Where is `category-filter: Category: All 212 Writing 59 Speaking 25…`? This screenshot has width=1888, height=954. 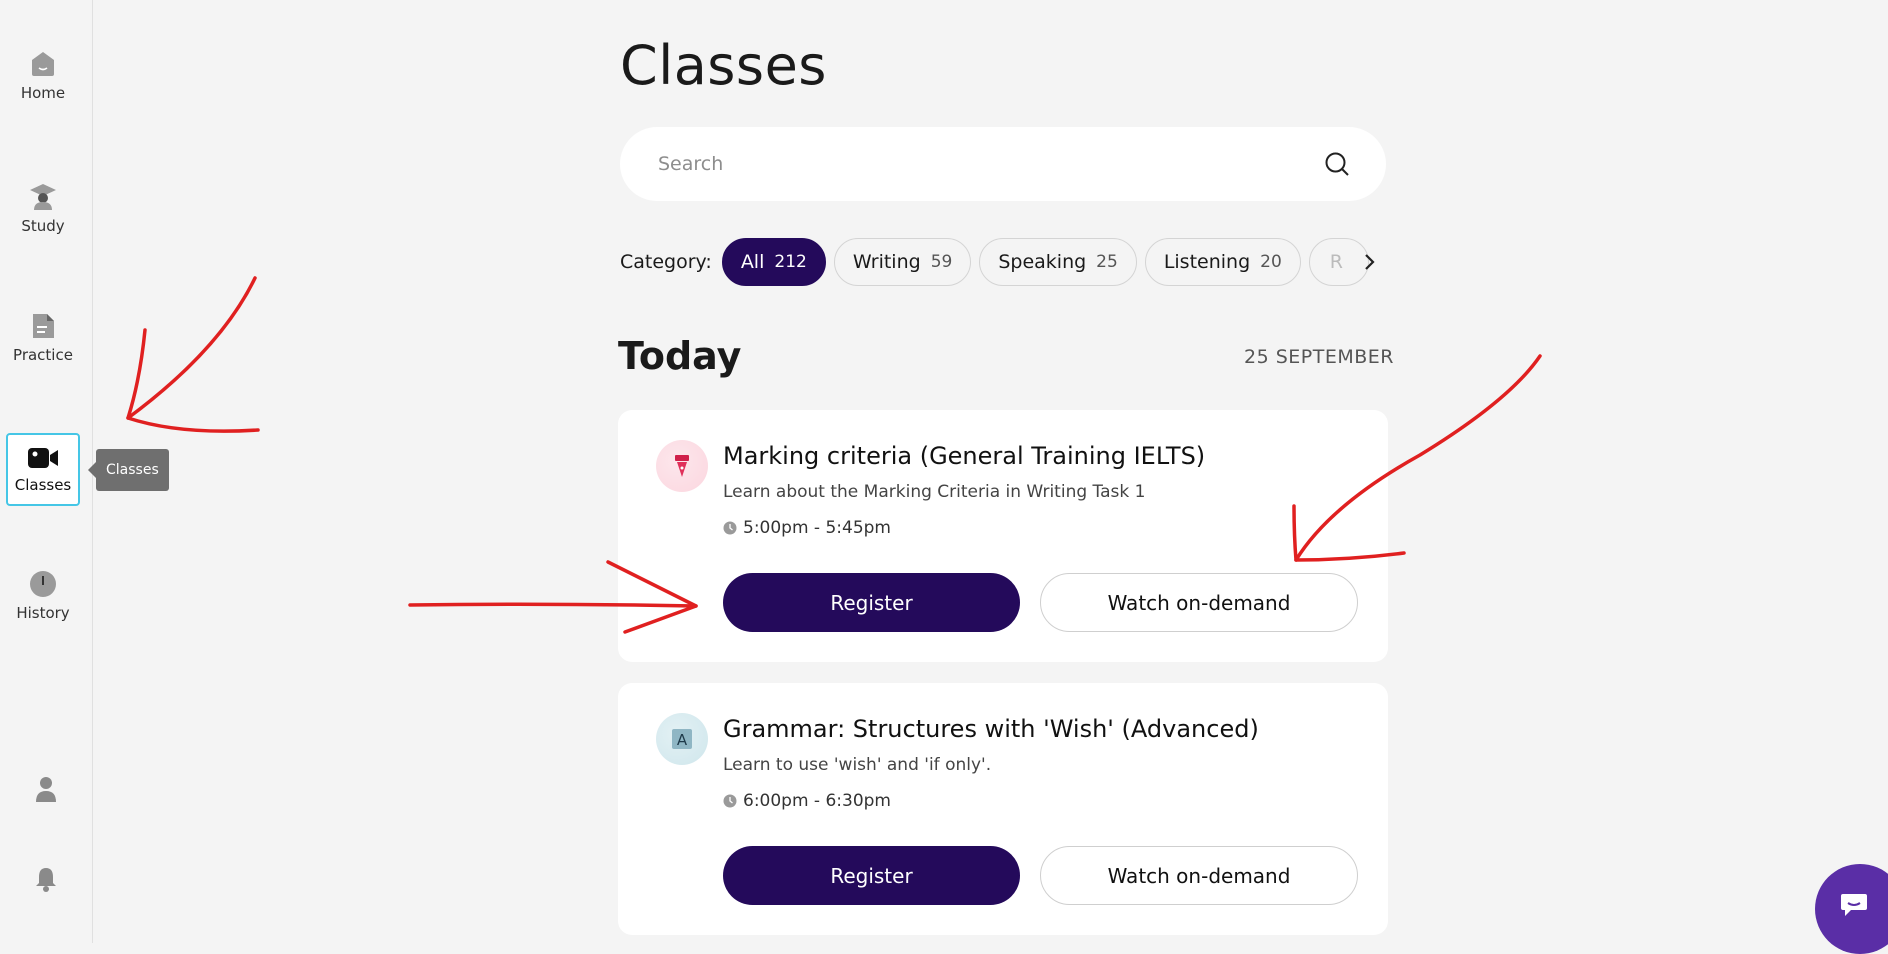 category-filter: Category: All 212 Writing 59 Speaking 25… is located at coordinates (1003, 262).